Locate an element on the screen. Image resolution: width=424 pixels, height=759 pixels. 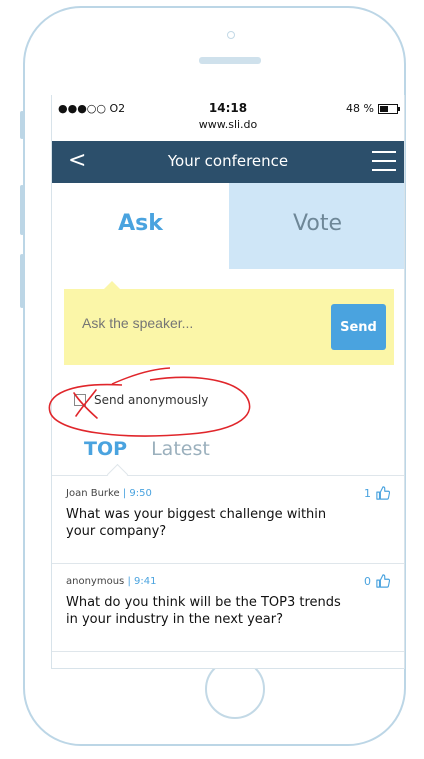
tab-ask: Ask is located at coordinates (140, 226).